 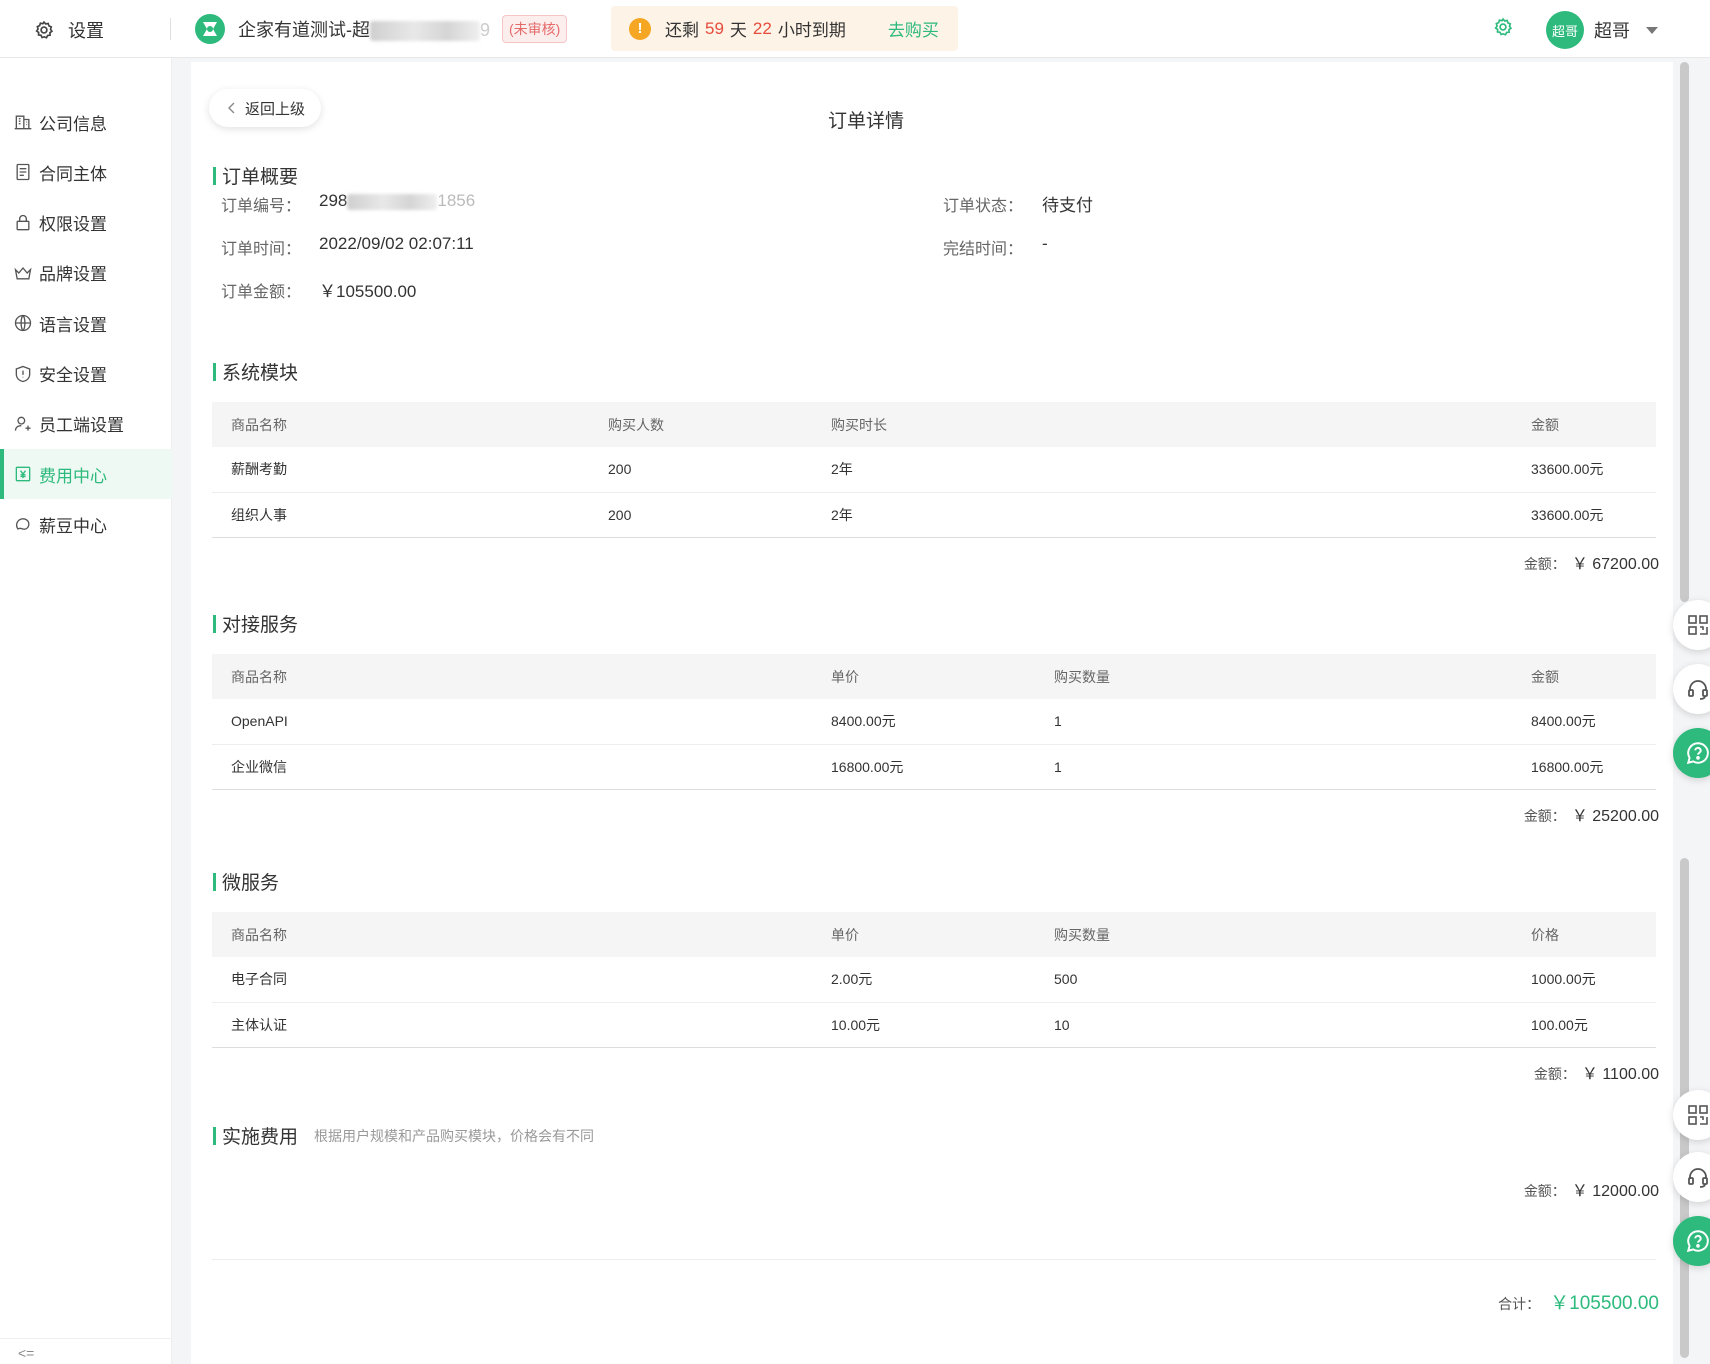 I want to click on order-amount-value: ￥105500.00, so click(x=368, y=291).